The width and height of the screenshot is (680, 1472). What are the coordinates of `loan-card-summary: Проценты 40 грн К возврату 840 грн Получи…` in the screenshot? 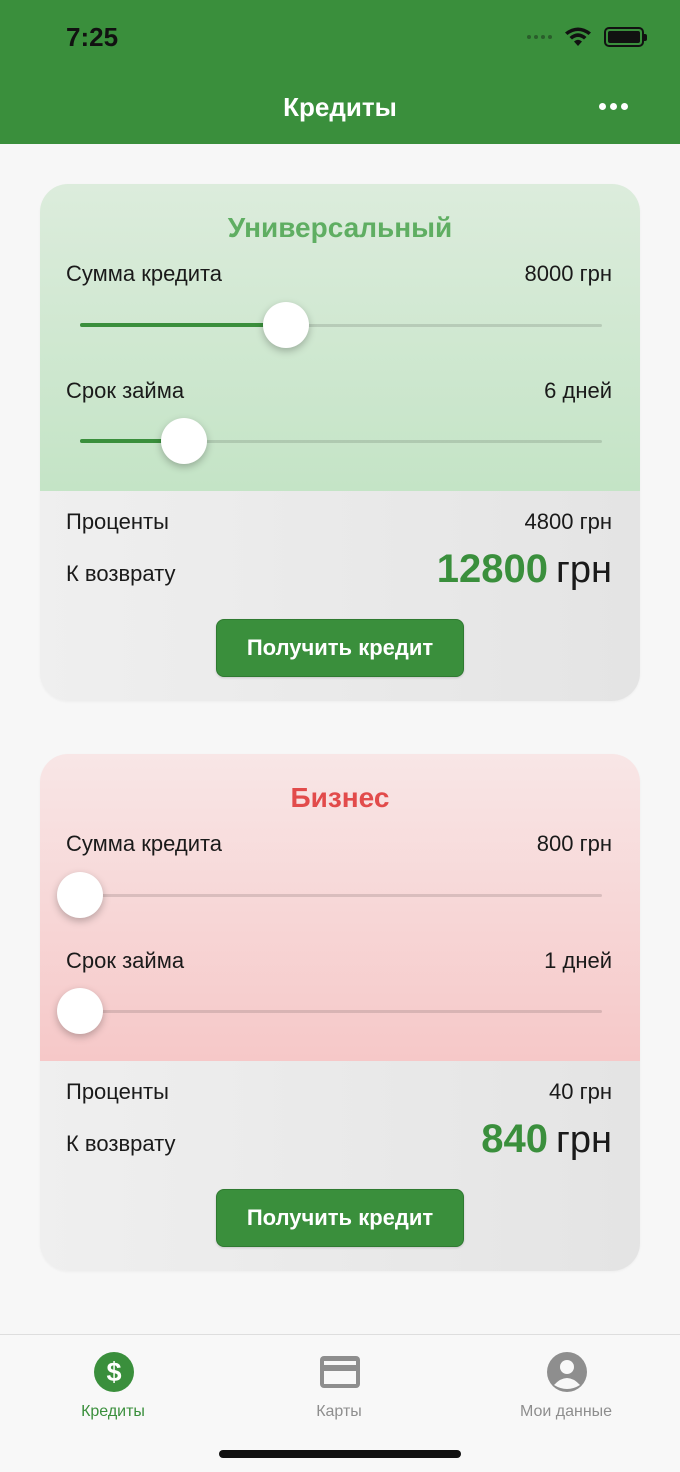 It's located at (340, 1166).